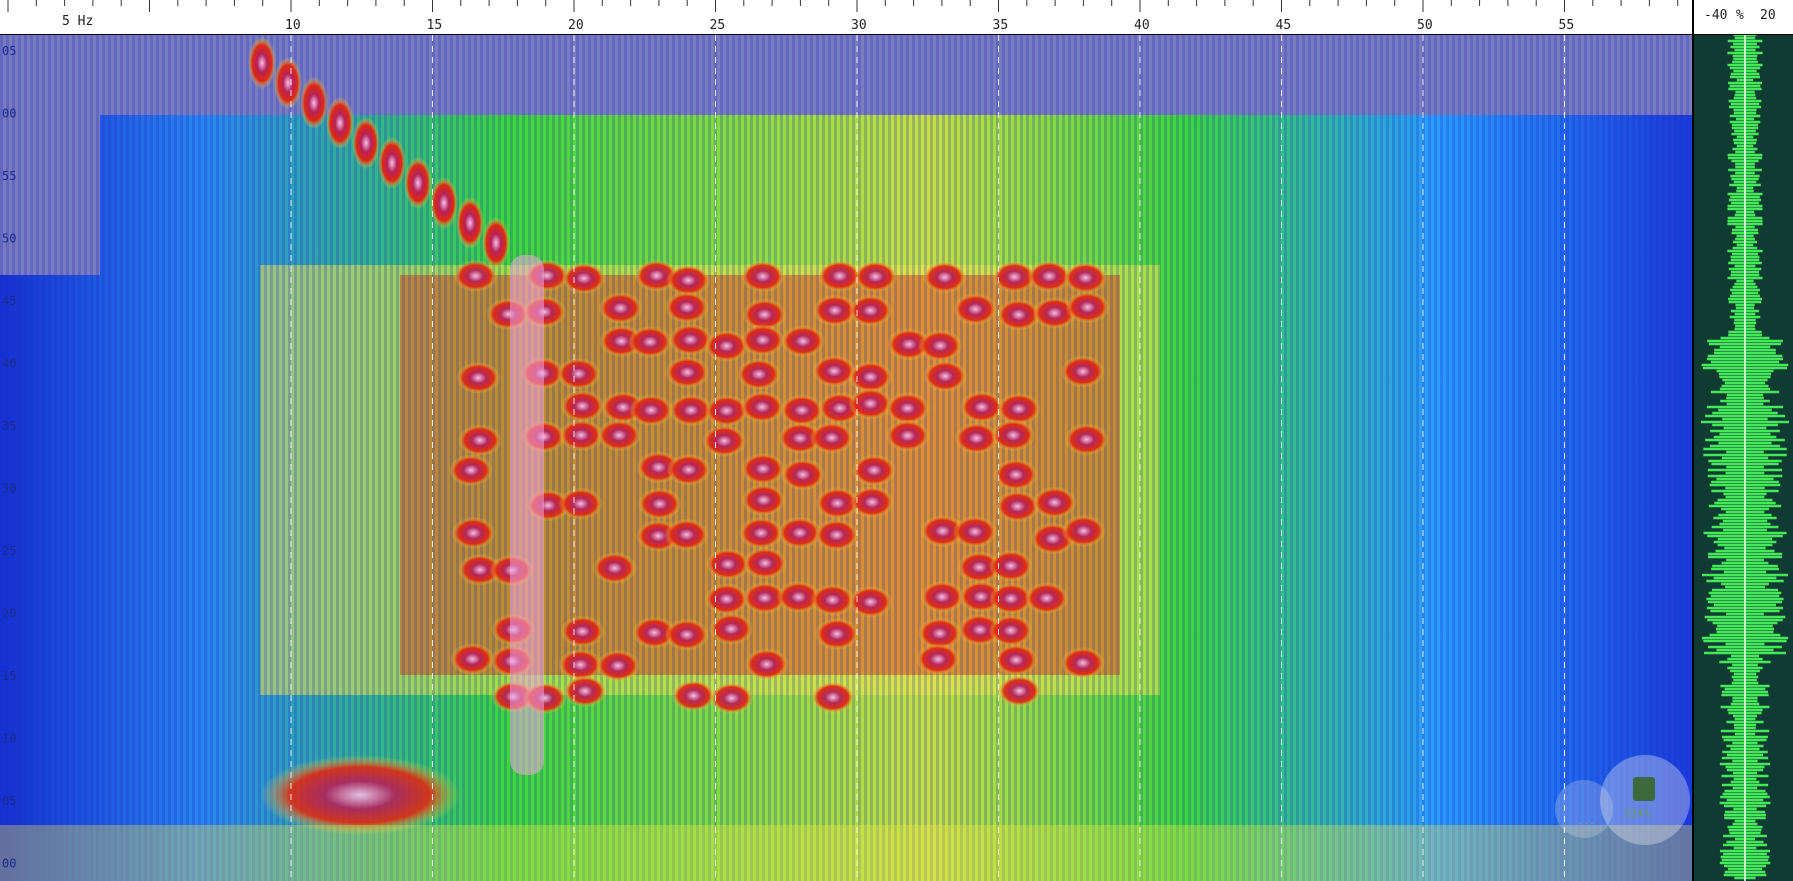 The image size is (1793, 881). What do you see at coordinates (576, 25) in the screenshot?
I see `frequency-tick-label: 20` at bounding box center [576, 25].